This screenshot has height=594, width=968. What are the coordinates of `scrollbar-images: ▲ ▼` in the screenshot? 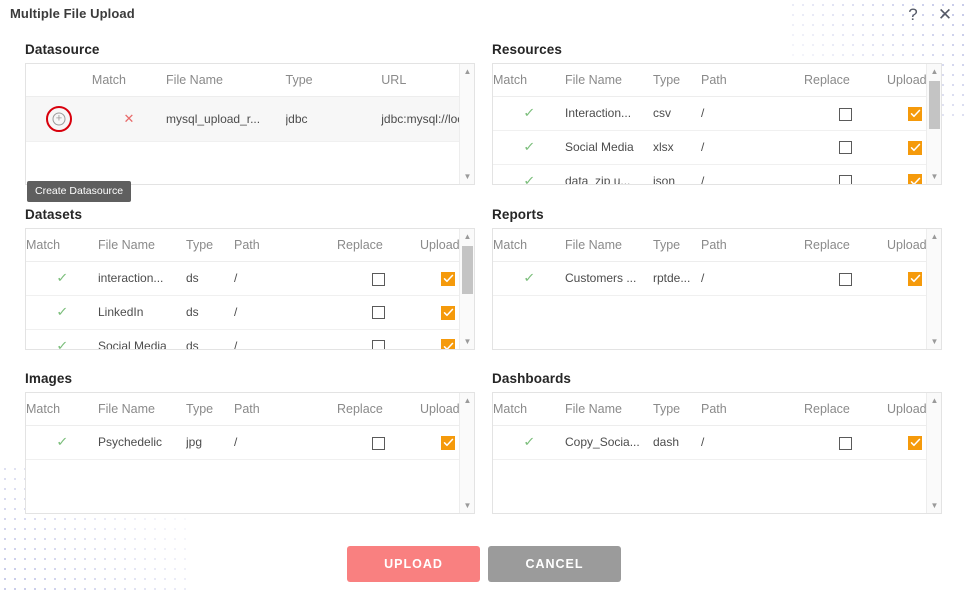 It's located at (466, 453).